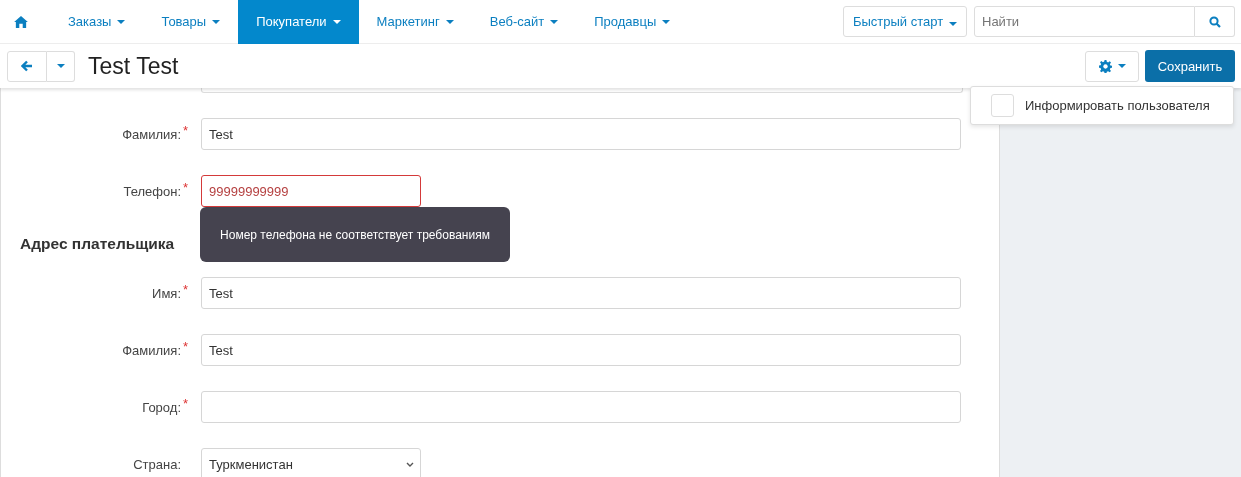 This screenshot has height=477, width=1241. I want to click on checkbox, so click(1002, 105).